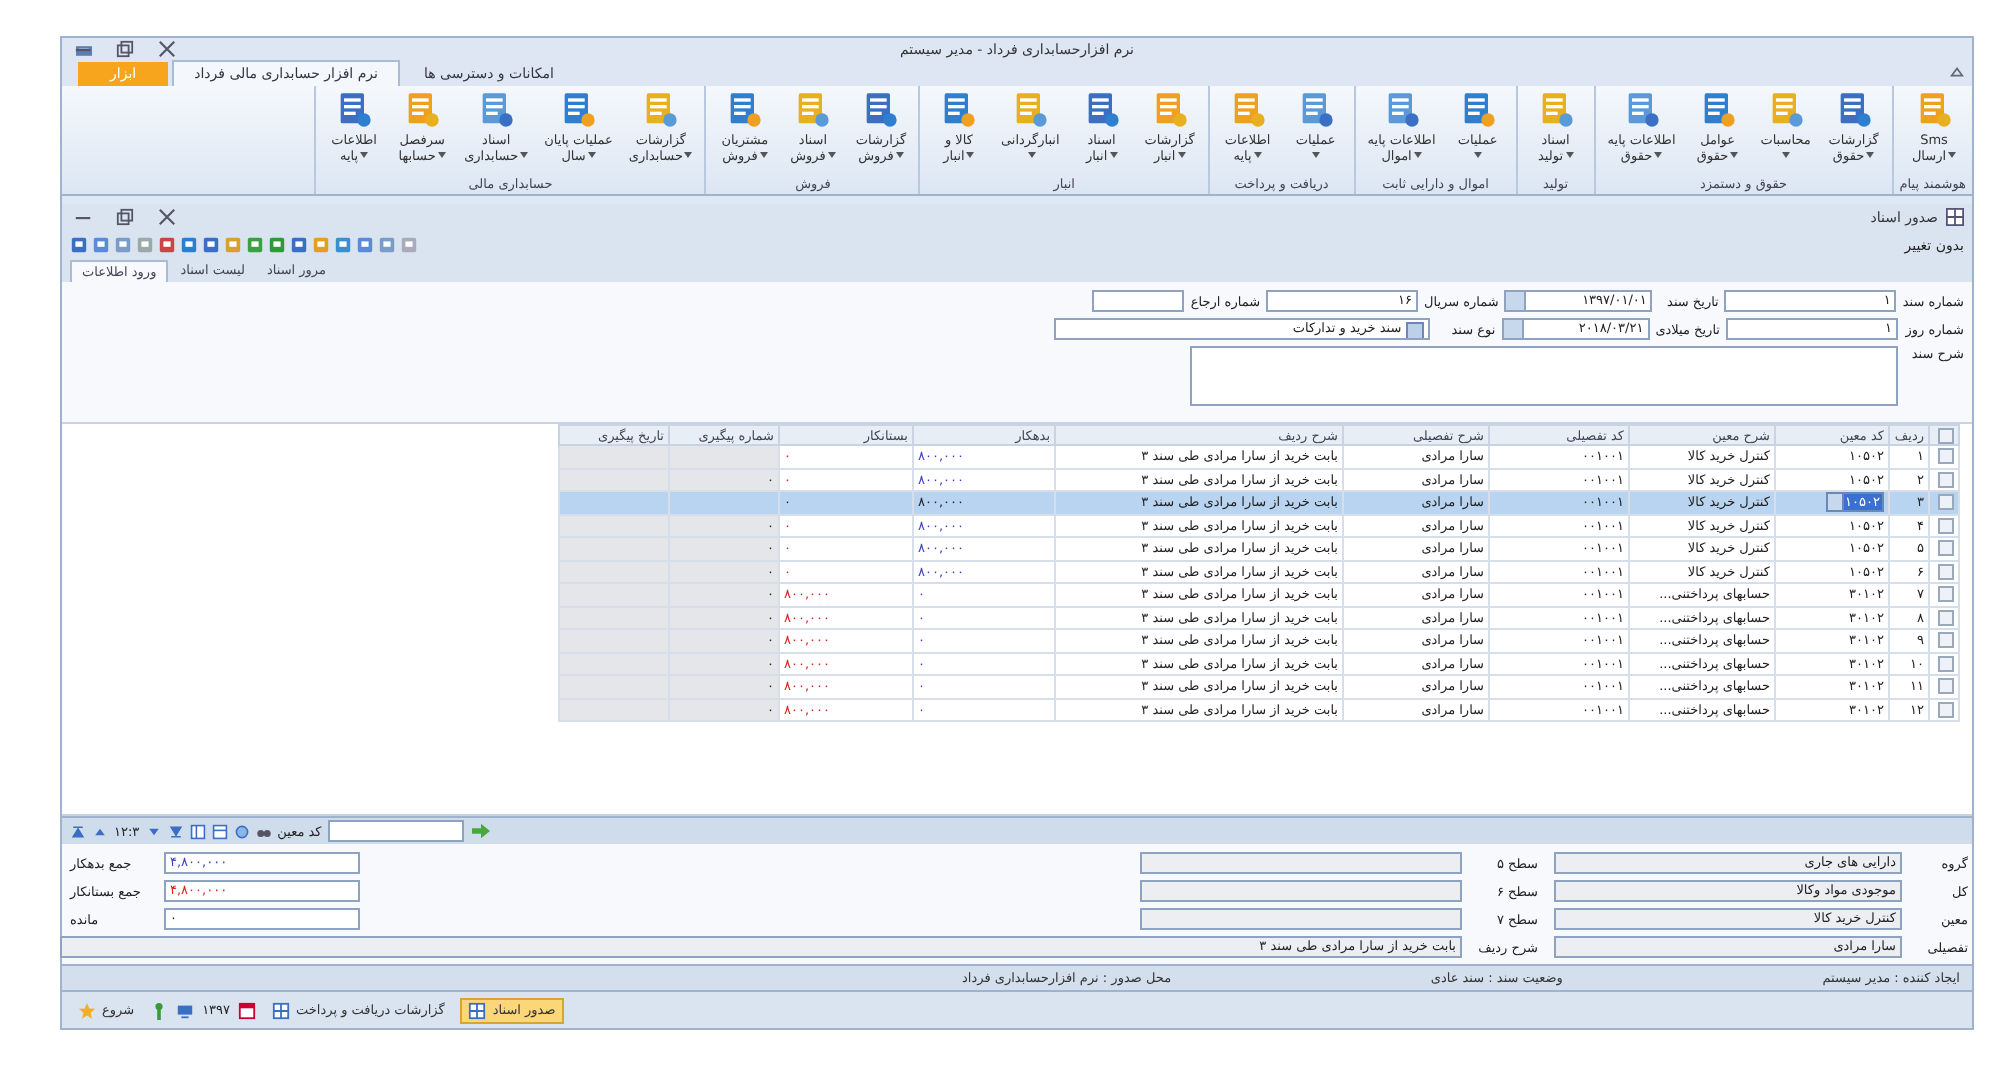 The width and height of the screenshot is (2000, 1092). What do you see at coordinates (1544, 376) in the screenshot?
I see `text-area` at bounding box center [1544, 376].